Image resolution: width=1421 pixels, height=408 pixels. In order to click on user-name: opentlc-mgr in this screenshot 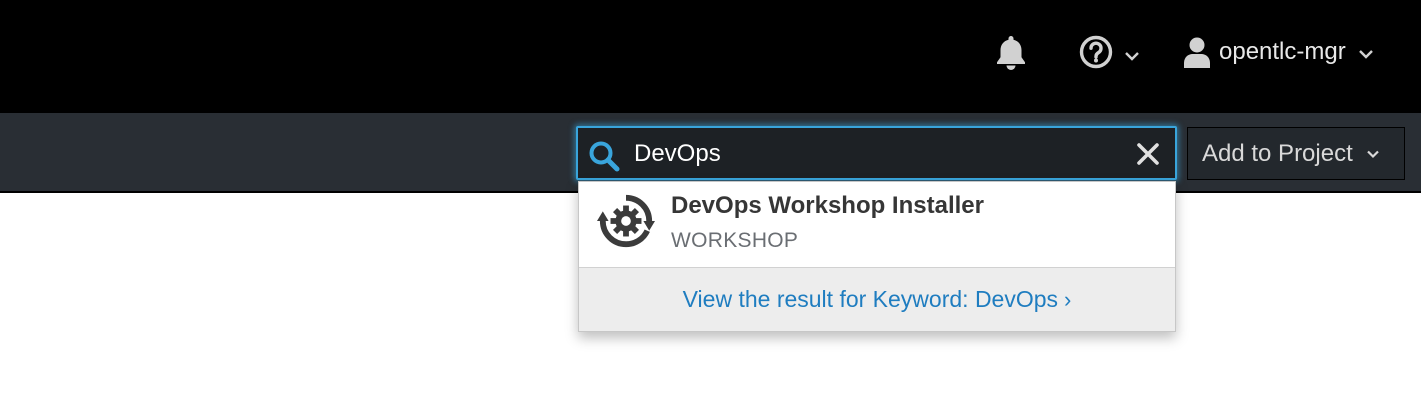, I will do `click(1282, 51)`.